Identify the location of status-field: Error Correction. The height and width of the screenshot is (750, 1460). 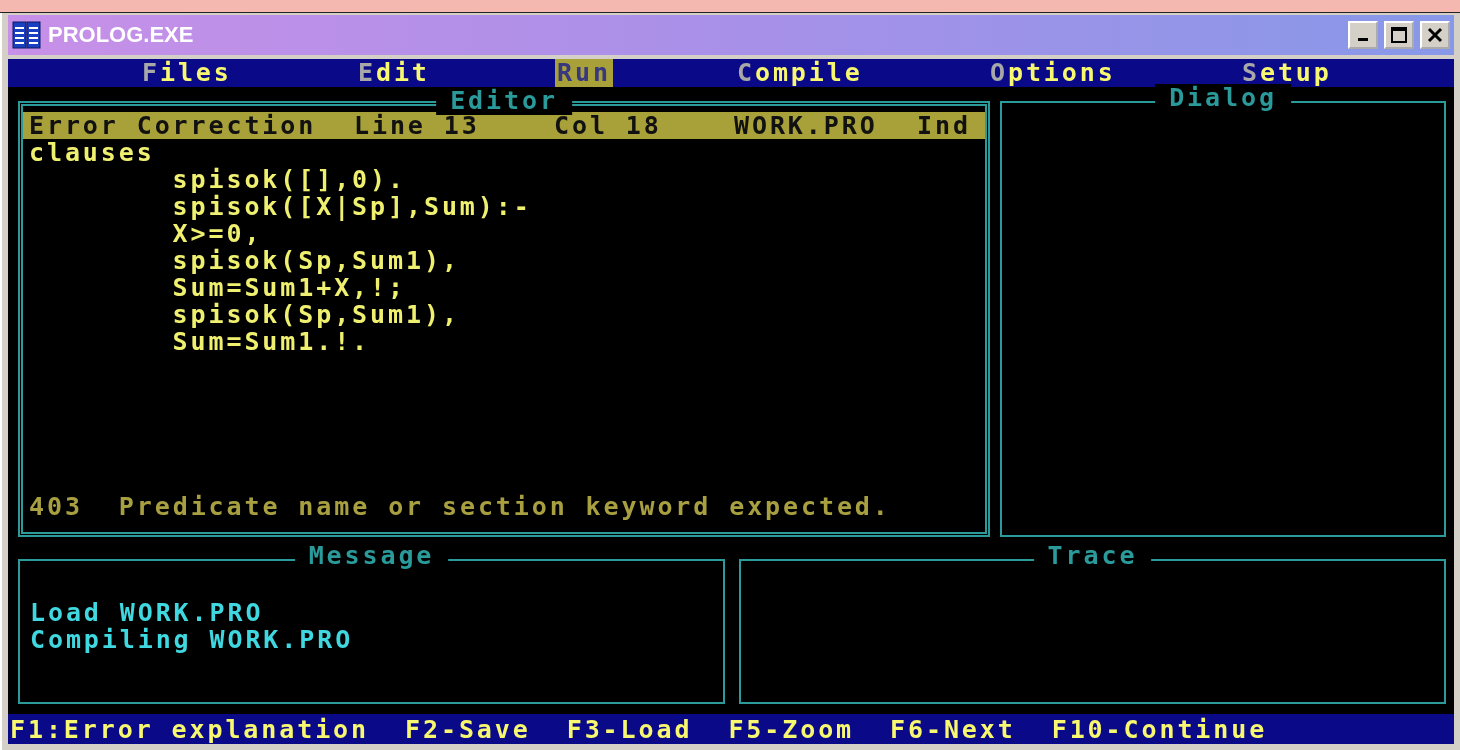
(191, 125).